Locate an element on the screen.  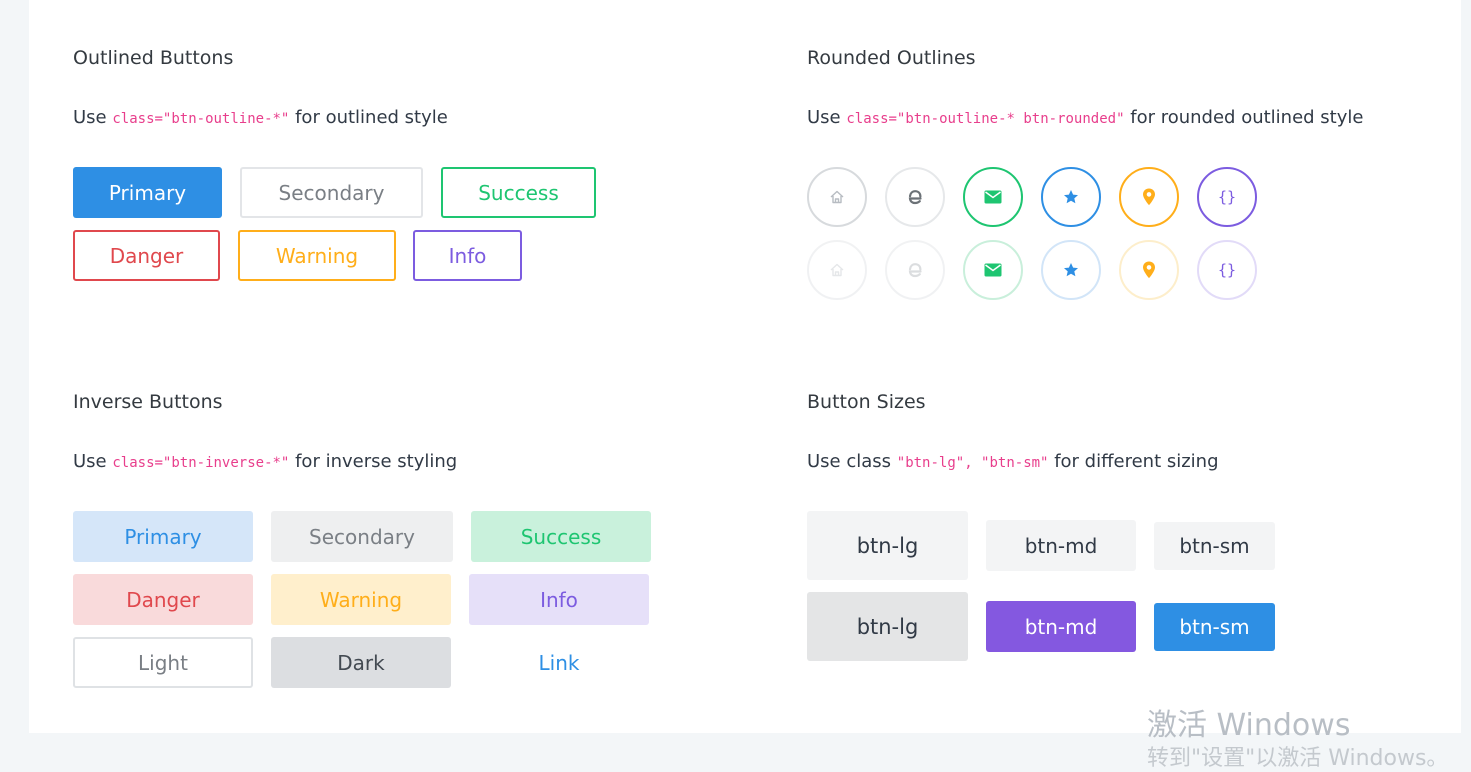
size-sm-button-blue: btn-sm is located at coordinates (1214, 627).